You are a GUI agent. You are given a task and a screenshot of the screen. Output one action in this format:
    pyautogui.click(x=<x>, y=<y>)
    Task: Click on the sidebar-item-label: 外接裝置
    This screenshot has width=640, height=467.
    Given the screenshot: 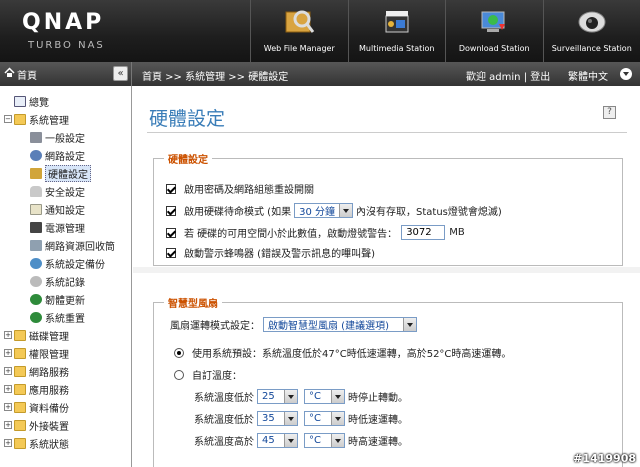 What is the action you would take?
    pyautogui.click(x=49, y=427)
    